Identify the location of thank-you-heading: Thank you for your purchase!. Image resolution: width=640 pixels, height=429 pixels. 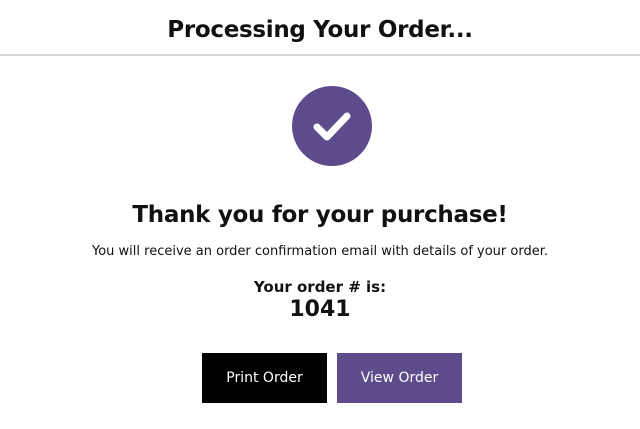
(320, 215).